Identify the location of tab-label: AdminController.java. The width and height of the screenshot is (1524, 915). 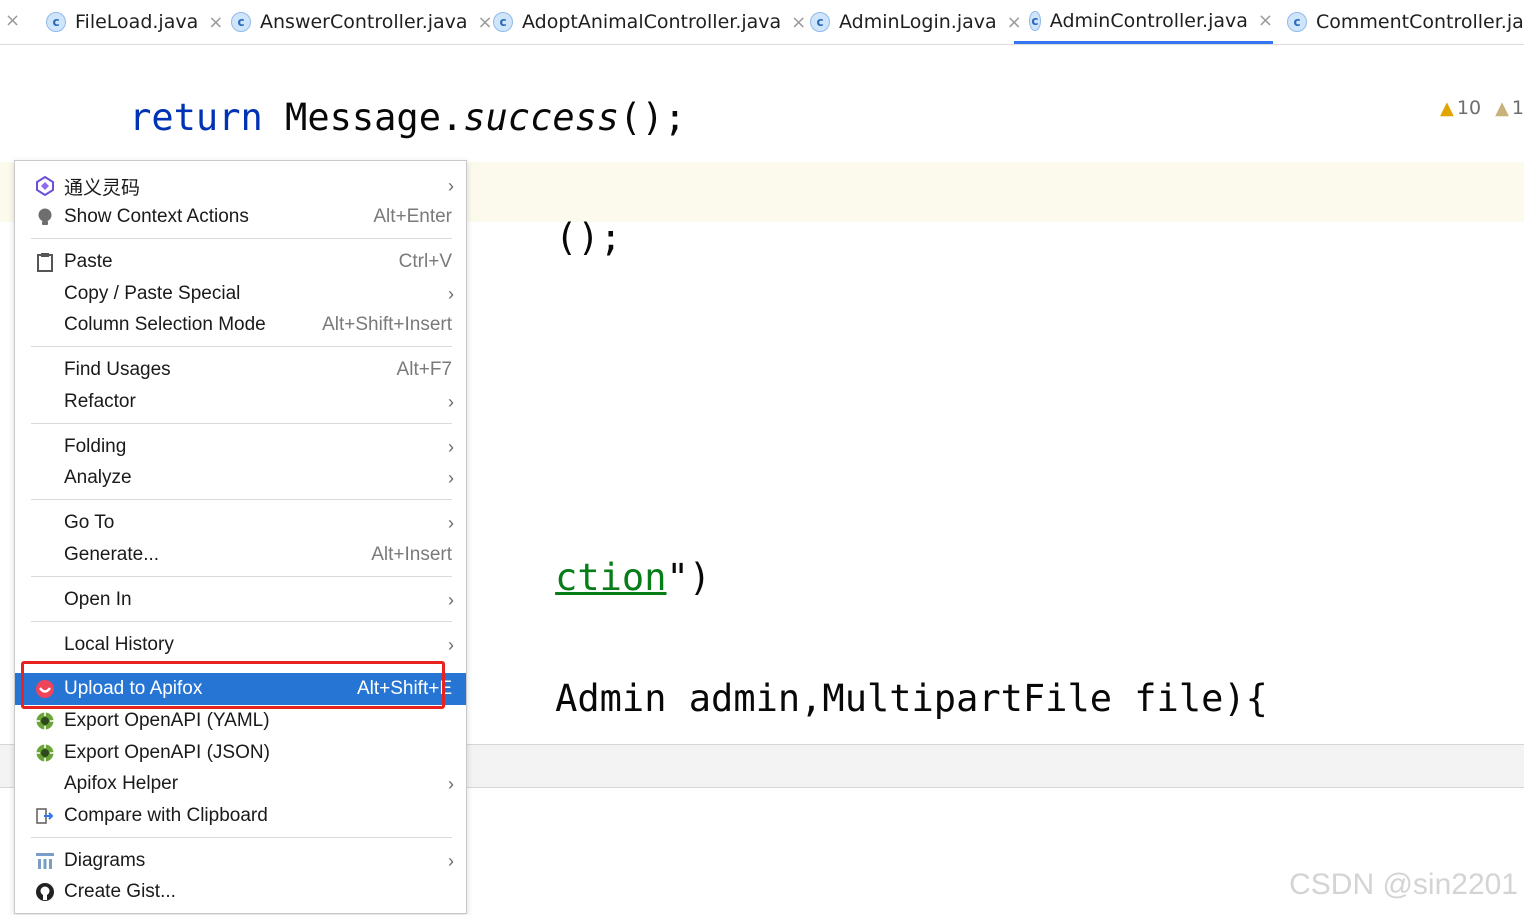
(1148, 20).